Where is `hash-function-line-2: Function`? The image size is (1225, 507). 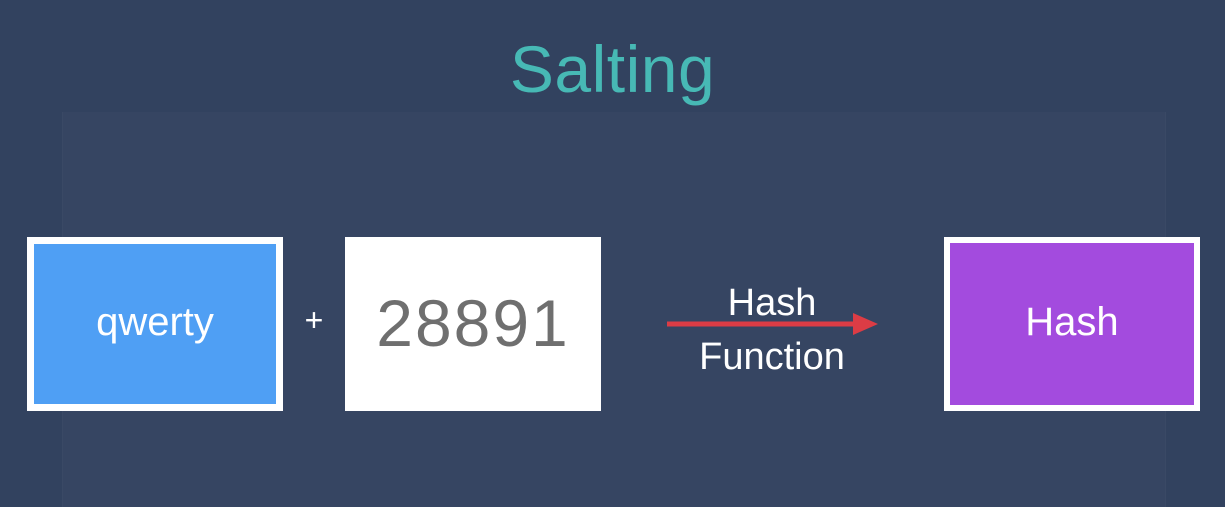 hash-function-line-2: Function is located at coordinates (772, 357).